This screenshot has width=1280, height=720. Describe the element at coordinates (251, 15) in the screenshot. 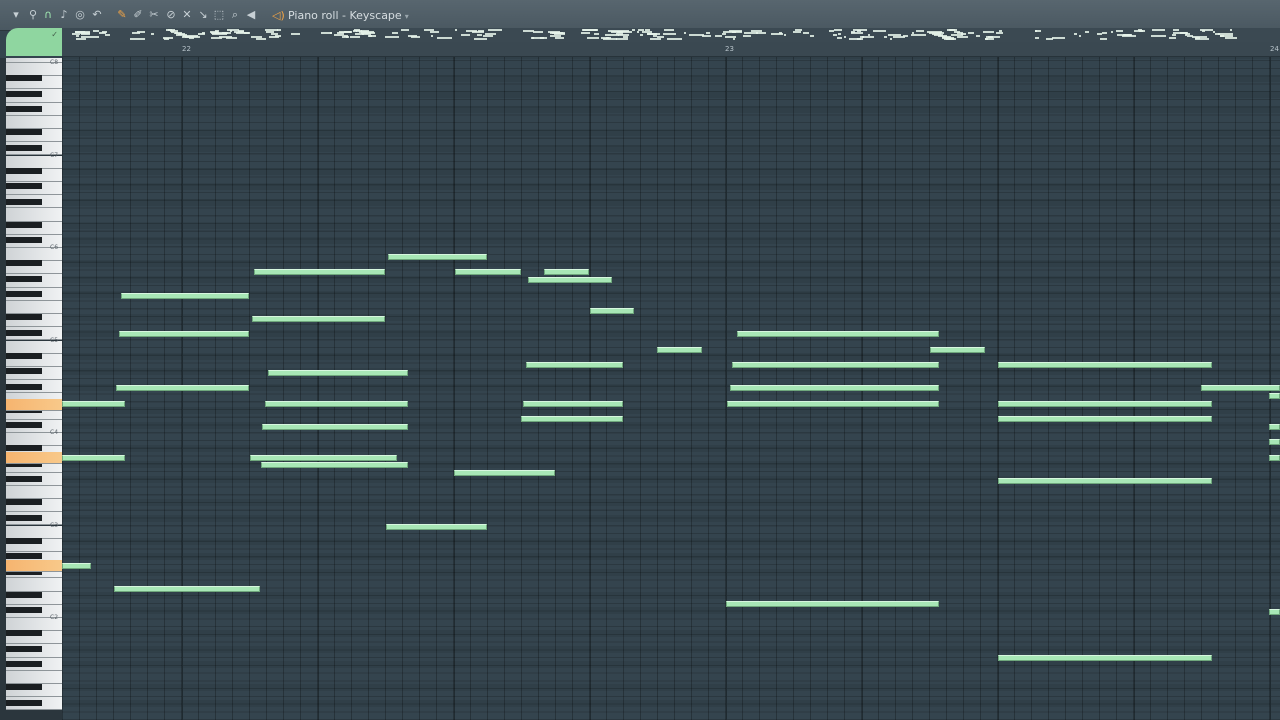

I see `playback-tool-icon: ◀` at that location.